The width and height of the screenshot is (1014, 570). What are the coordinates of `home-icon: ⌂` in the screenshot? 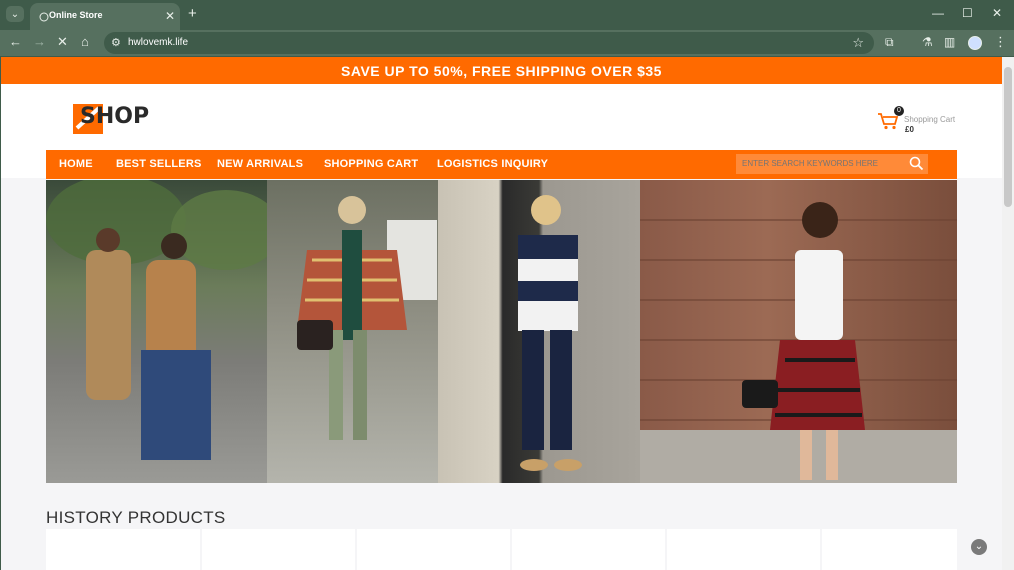 It's located at (85, 41).